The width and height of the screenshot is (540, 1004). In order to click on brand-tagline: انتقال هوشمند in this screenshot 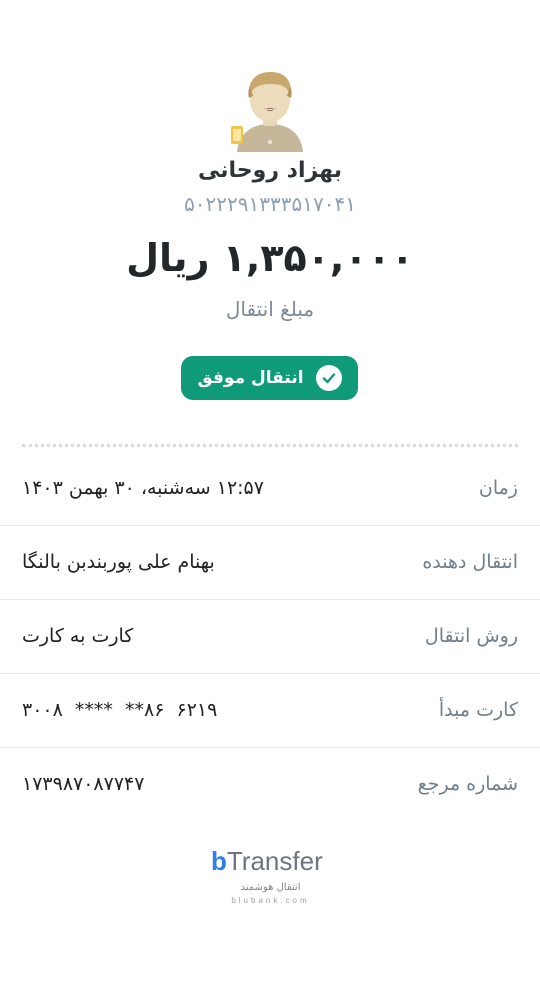, I will do `click(270, 887)`.